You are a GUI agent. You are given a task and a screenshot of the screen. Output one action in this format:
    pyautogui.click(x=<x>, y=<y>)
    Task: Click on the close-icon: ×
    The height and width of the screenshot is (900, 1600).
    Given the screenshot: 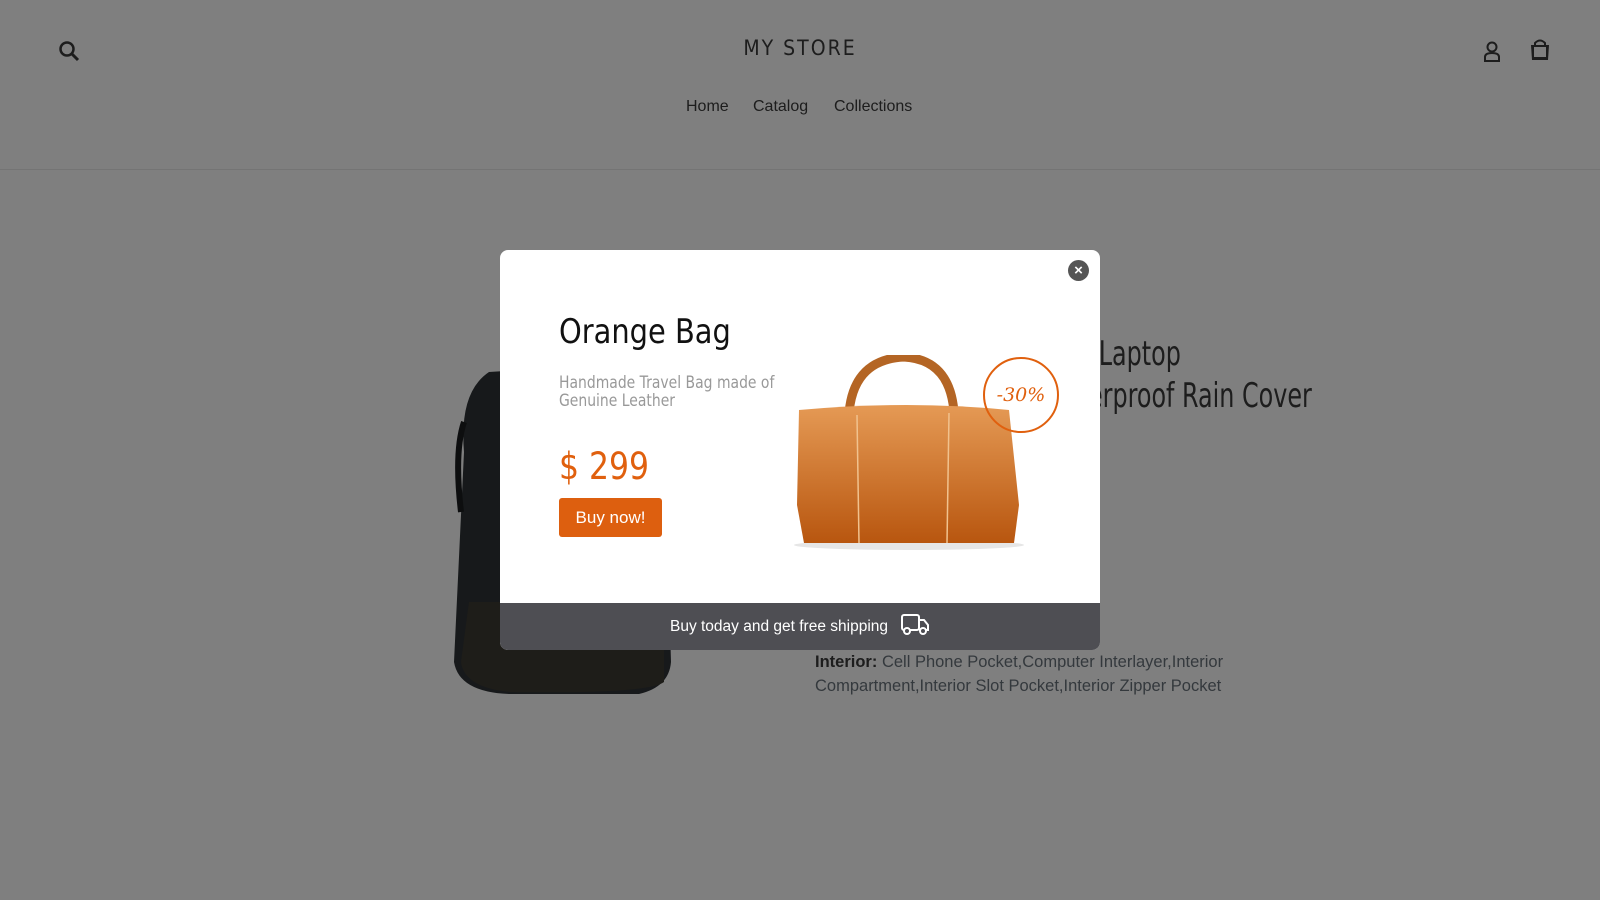 What is the action you would take?
    pyautogui.click(x=1078, y=270)
    